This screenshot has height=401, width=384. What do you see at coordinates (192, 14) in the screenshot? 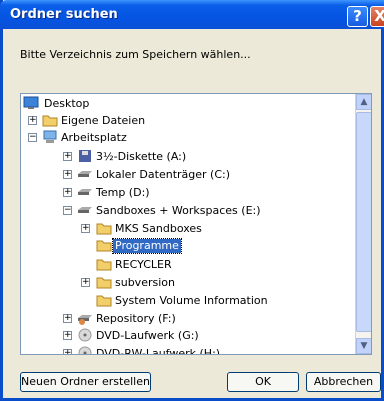
I see `title-bar: Ordner suchen ? X` at bounding box center [192, 14].